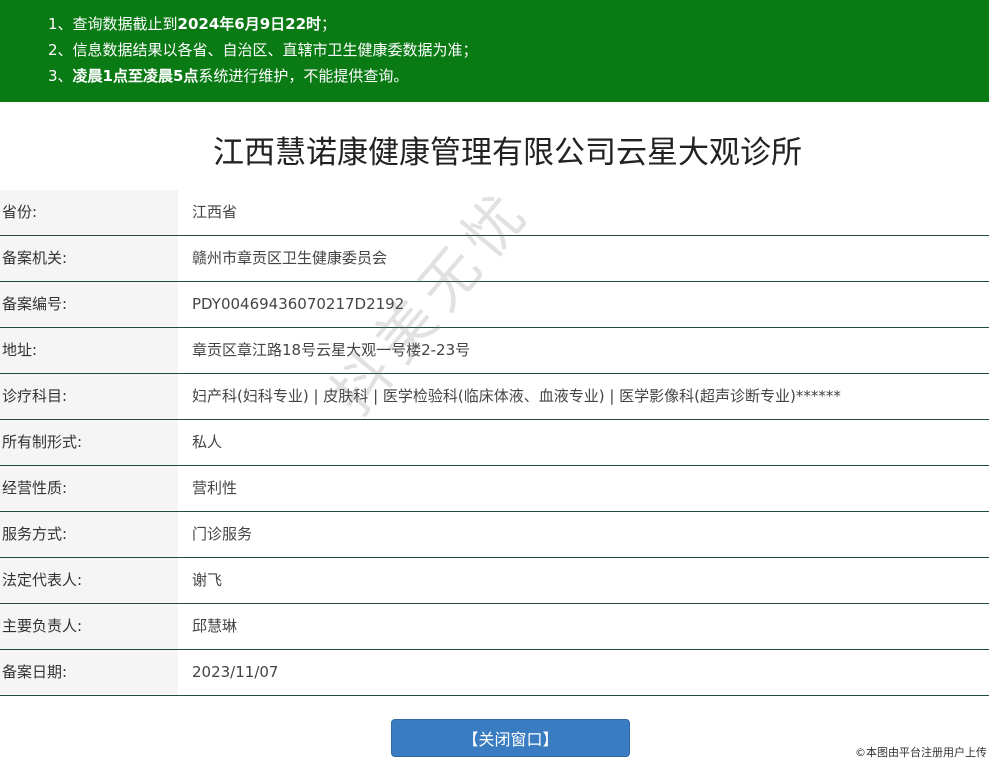  What do you see at coordinates (222, 534) in the screenshot?
I see `row-value: 门诊服务` at bounding box center [222, 534].